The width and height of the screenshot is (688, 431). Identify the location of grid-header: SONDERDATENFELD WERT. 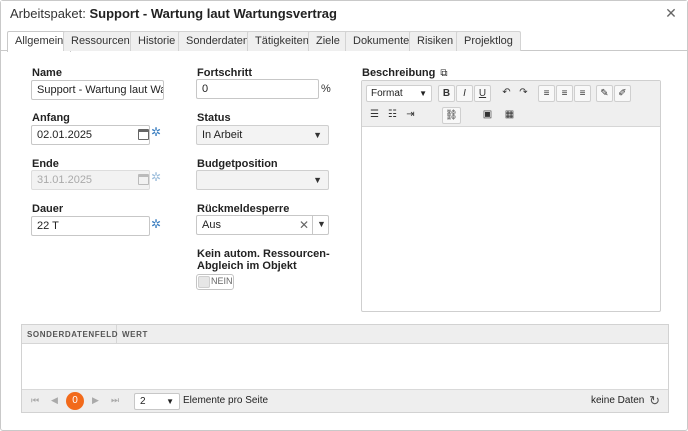
(345, 334).